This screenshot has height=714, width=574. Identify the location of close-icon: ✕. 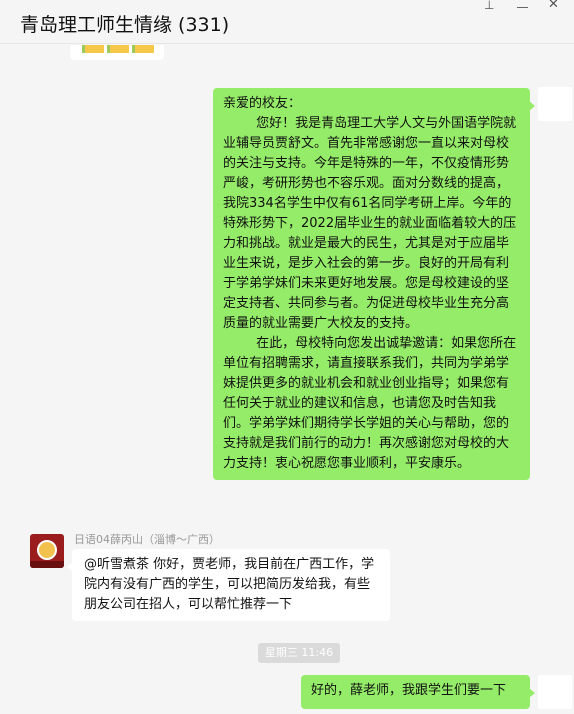
(553, 6).